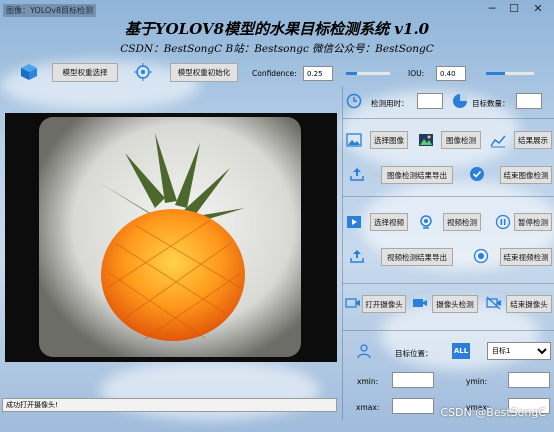  Describe the element at coordinates (533, 140) in the screenshot. I see `show-result-button: 结果展示` at that location.